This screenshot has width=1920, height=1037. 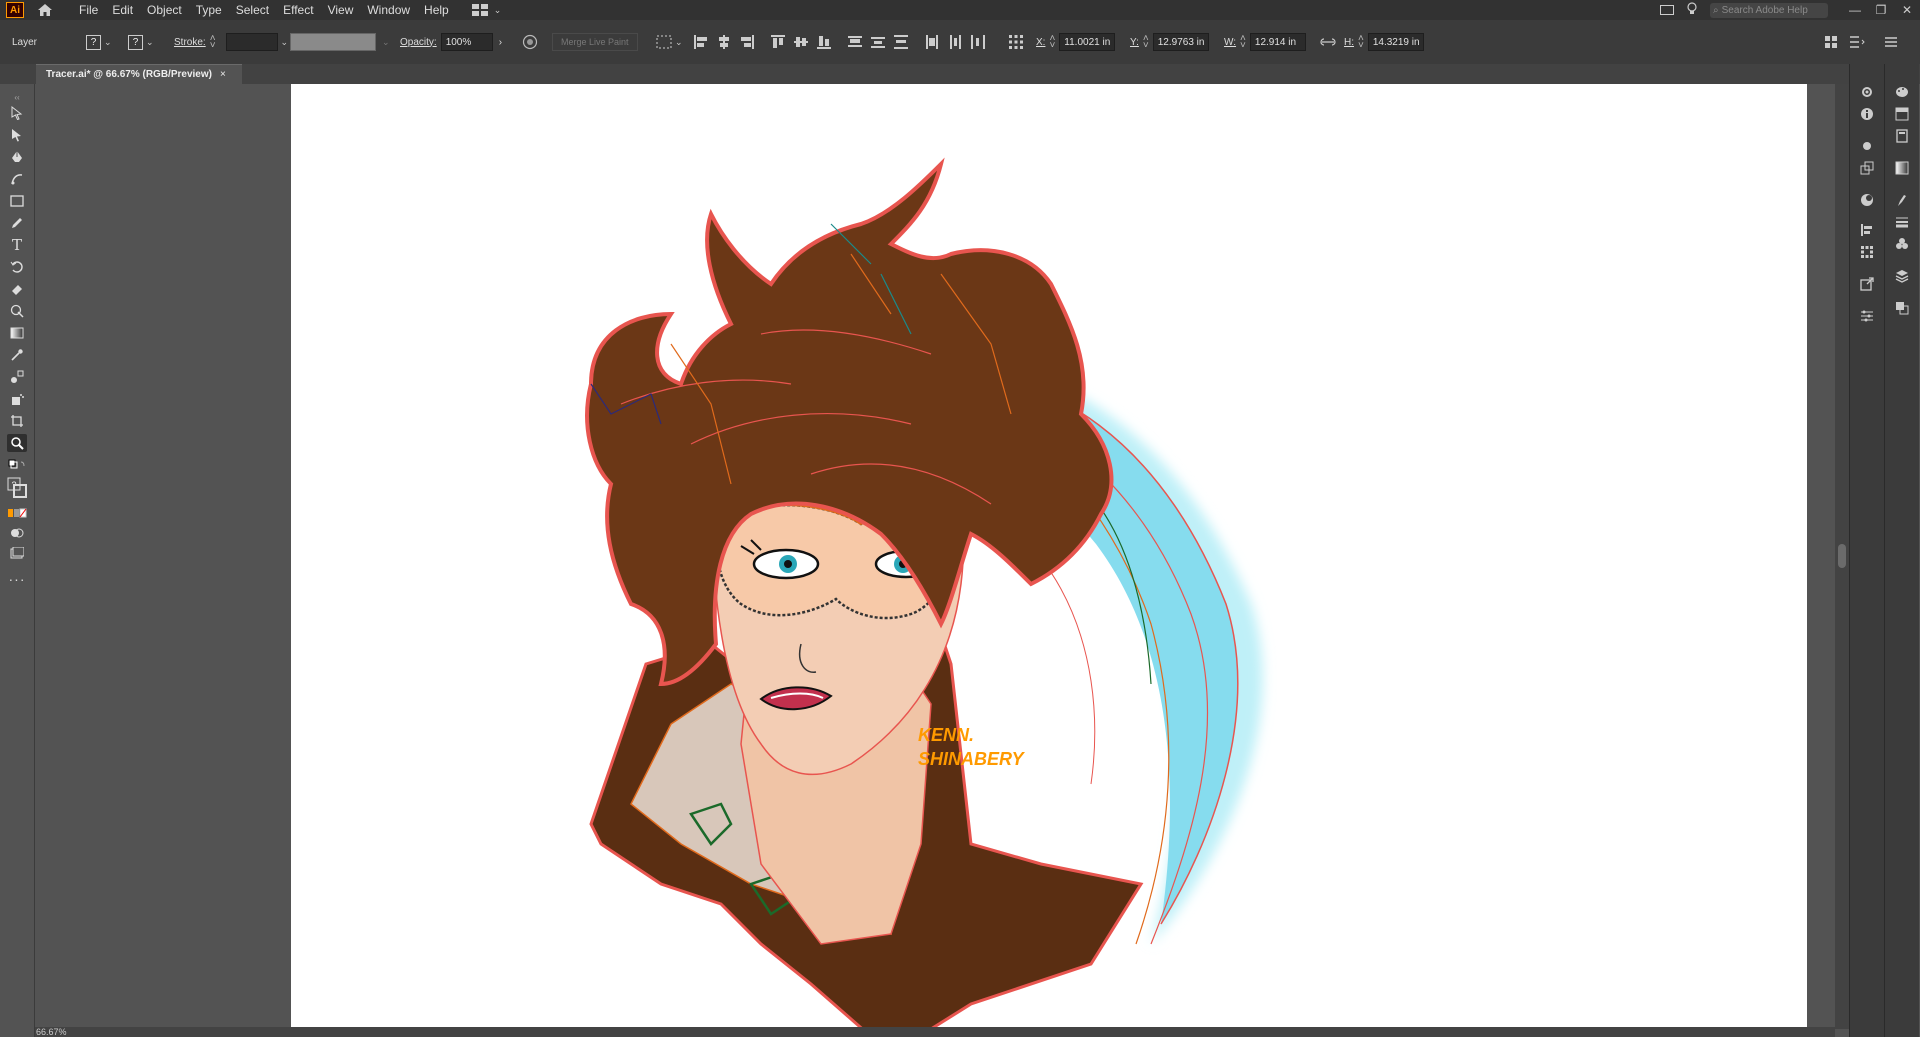 What do you see at coordinates (1180, 42) in the screenshot?
I see `y-field: 12.9763 in` at bounding box center [1180, 42].